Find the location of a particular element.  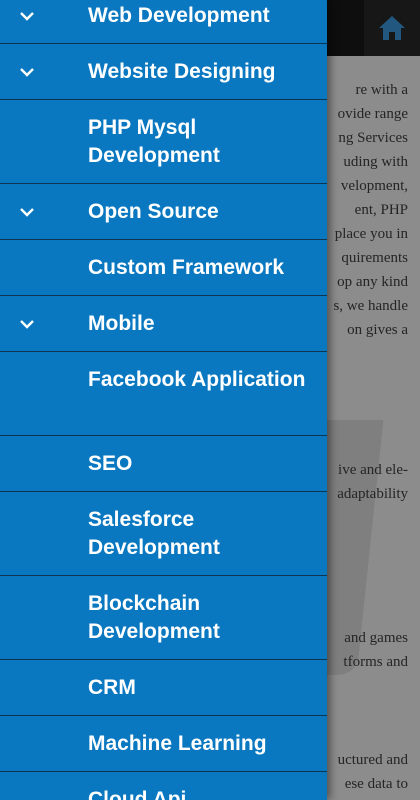

menu-item-website-designing: Website Designing is located at coordinates (163, 72).